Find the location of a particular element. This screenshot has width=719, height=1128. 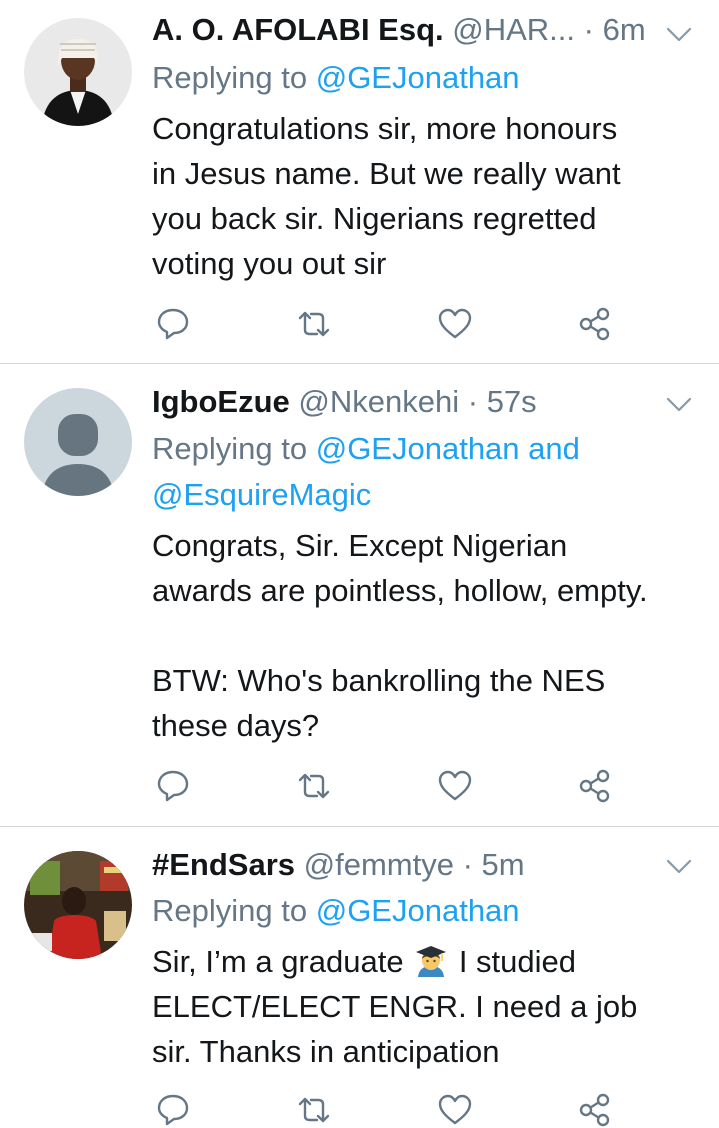

tweet-header: #EndSars @femmtye · 5m is located at coordinates (338, 864).